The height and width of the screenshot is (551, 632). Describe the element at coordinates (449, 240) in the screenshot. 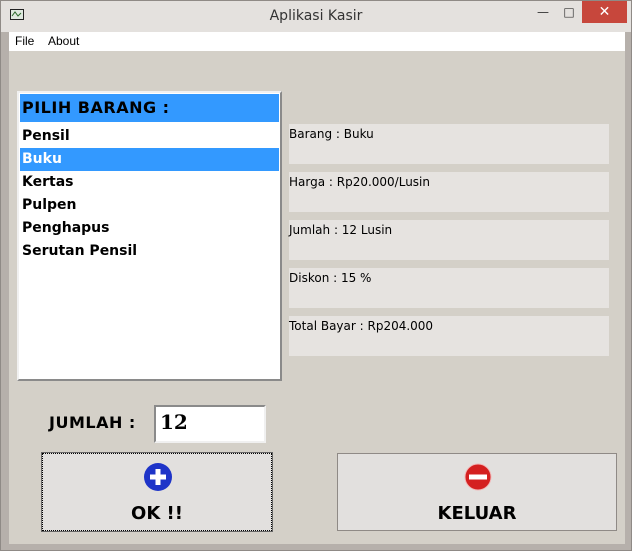

I see `info-quantity: Jumlah : 12 Lusin` at that location.